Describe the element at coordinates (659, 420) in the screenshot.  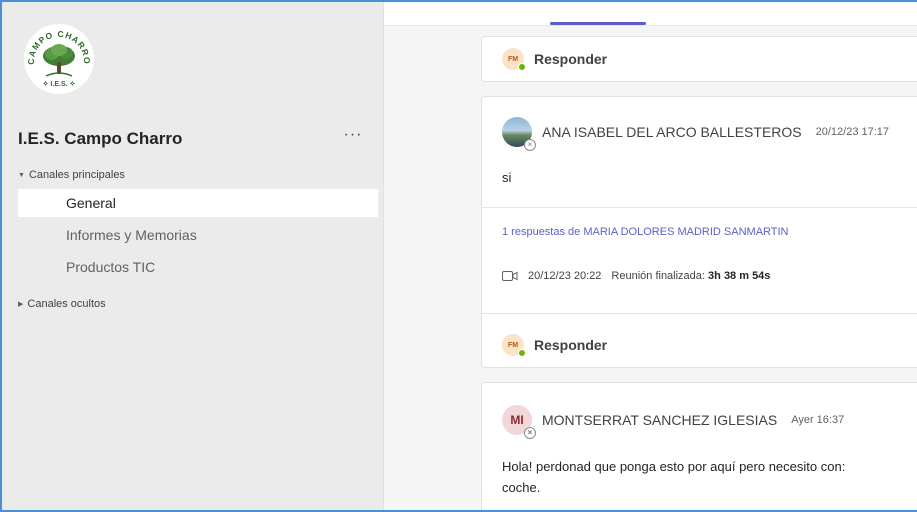
I see `message-author: MONTSERRAT SANCHEZ IGLESIAS` at that location.